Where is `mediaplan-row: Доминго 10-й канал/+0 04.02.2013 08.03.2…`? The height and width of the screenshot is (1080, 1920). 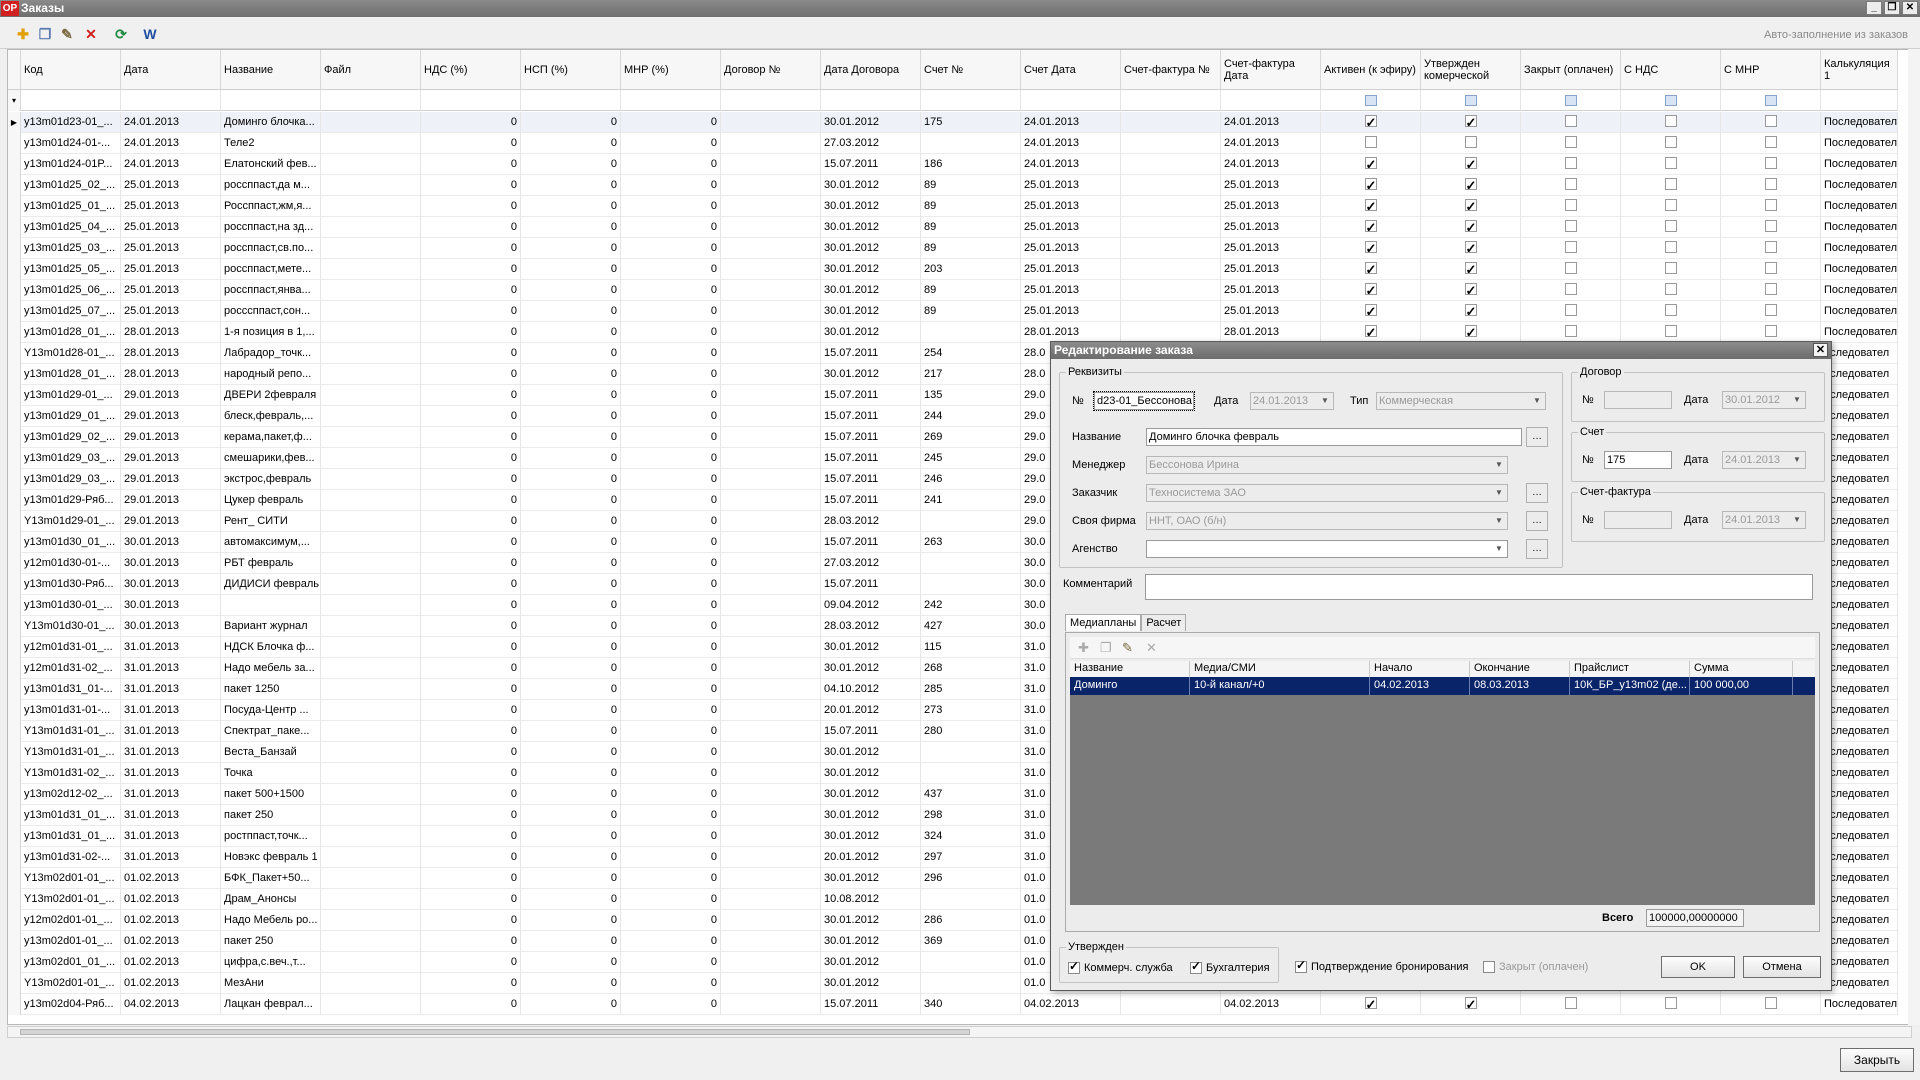 mediaplan-row: Доминго 10-й канал/+0 04.02.2013 08.03.2… is located at coordinates (1442, 686).